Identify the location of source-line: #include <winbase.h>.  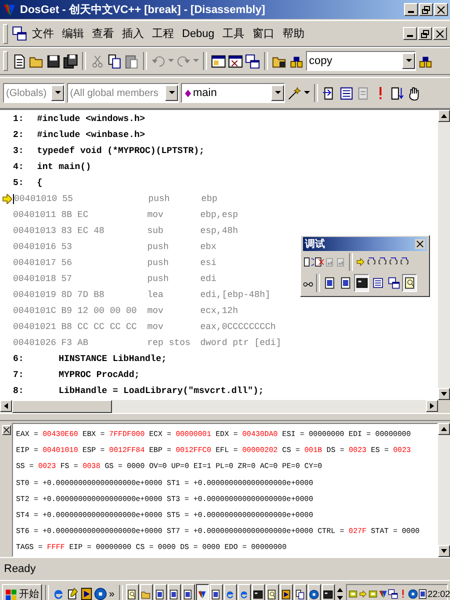
(91, 135).